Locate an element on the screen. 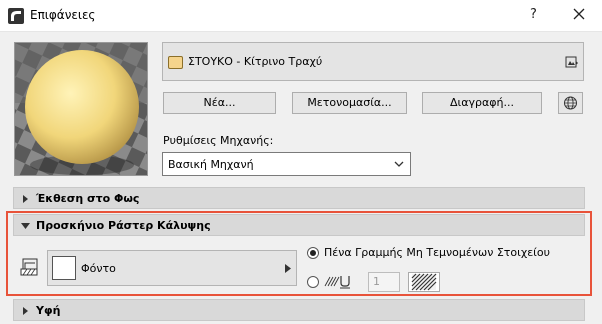  section-raster-header: Προσκήνιο Ράστερ Κάλυψης is located at coordinates (299, 225).